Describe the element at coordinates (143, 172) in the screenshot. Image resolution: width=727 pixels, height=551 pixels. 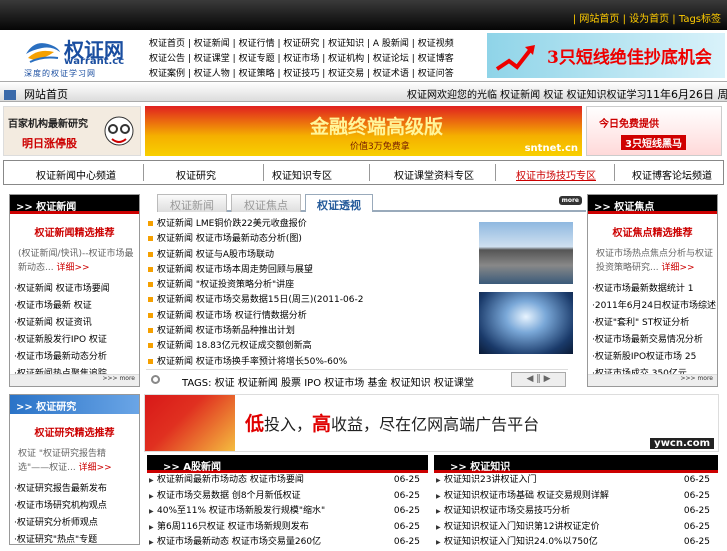
I see `divider` at that location.